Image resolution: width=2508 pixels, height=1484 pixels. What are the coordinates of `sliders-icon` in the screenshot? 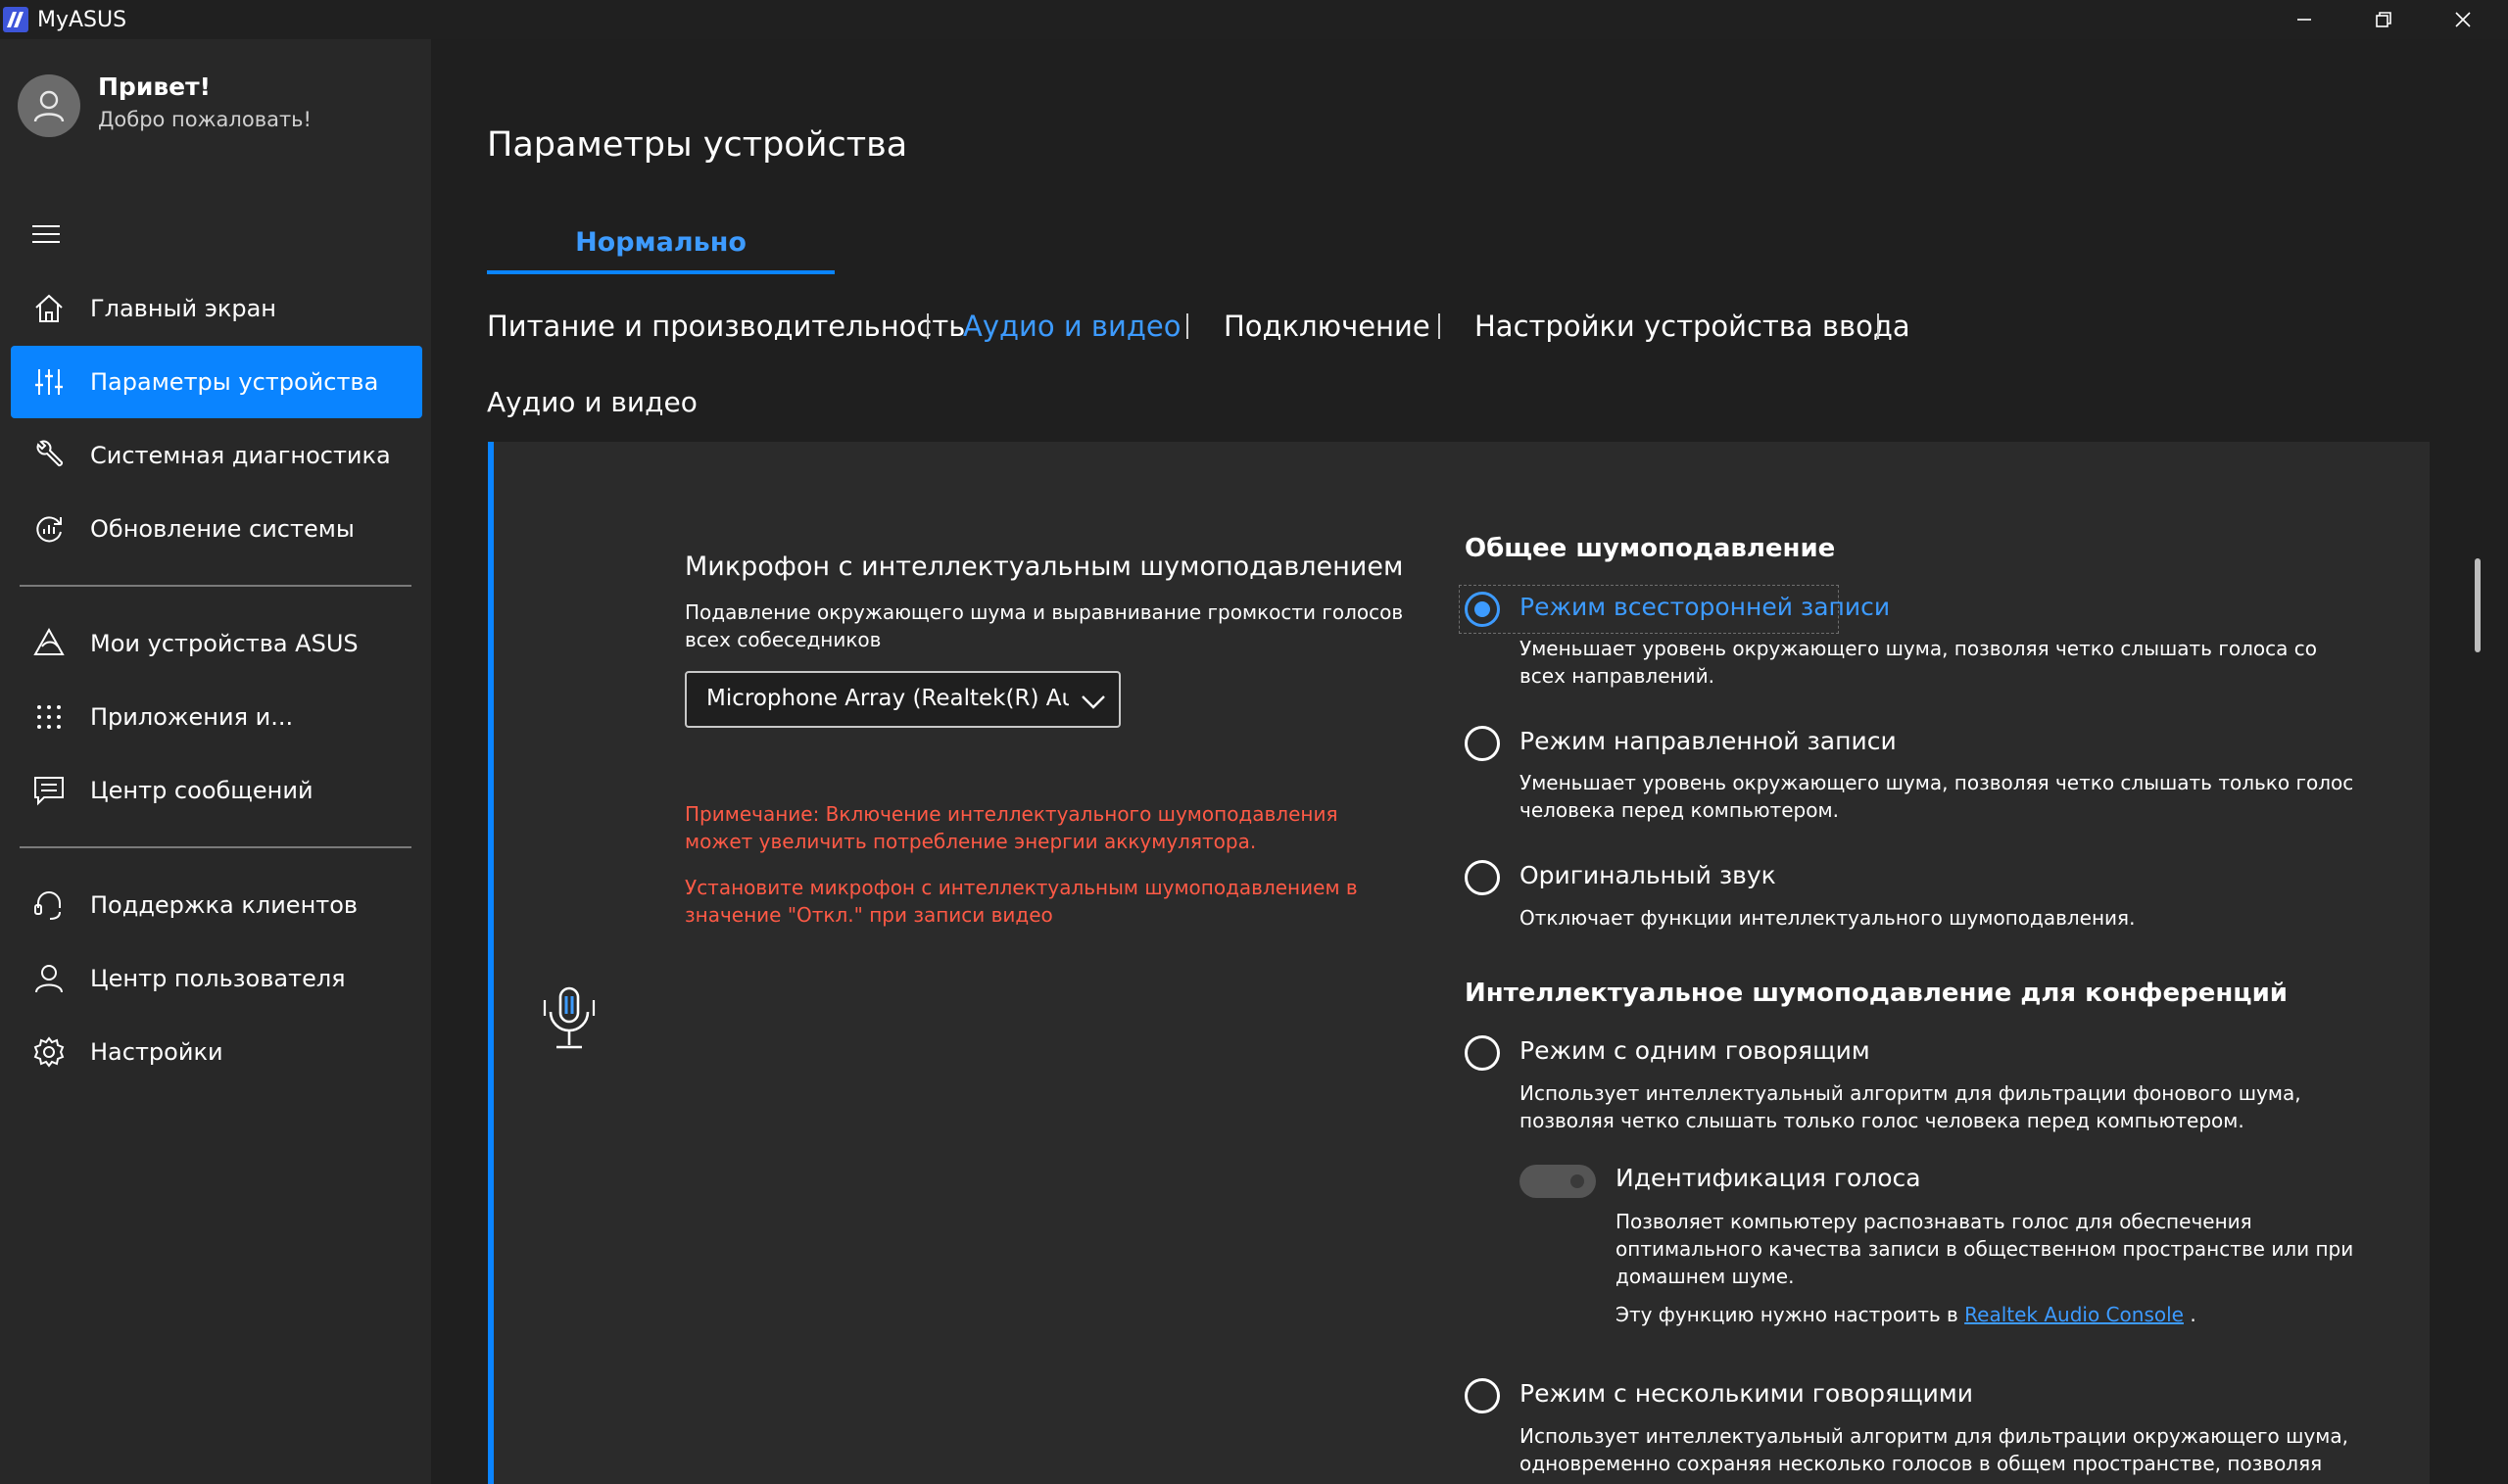 It's located at (49, 382).